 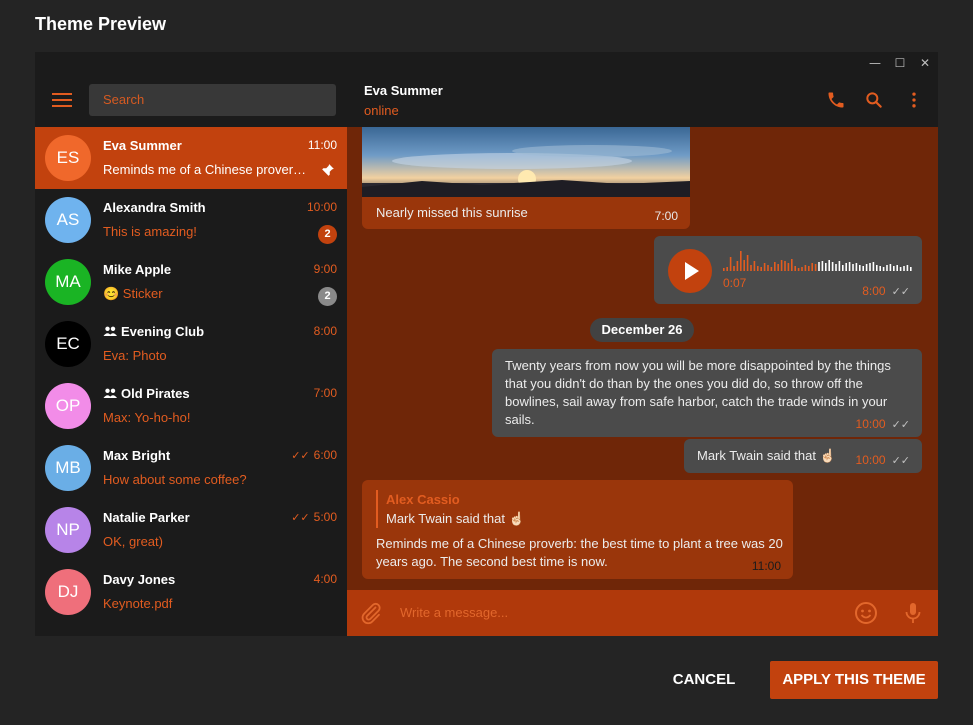 I want to click on chat-time: ✓✓ 5:00, so click(x=314, y=517).